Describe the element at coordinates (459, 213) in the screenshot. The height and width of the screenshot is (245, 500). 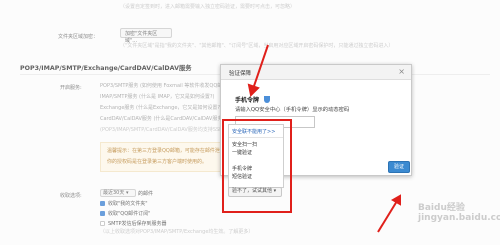
I see `watermark-logo: Baidu经验 jingyan.baidu.com` at that location.